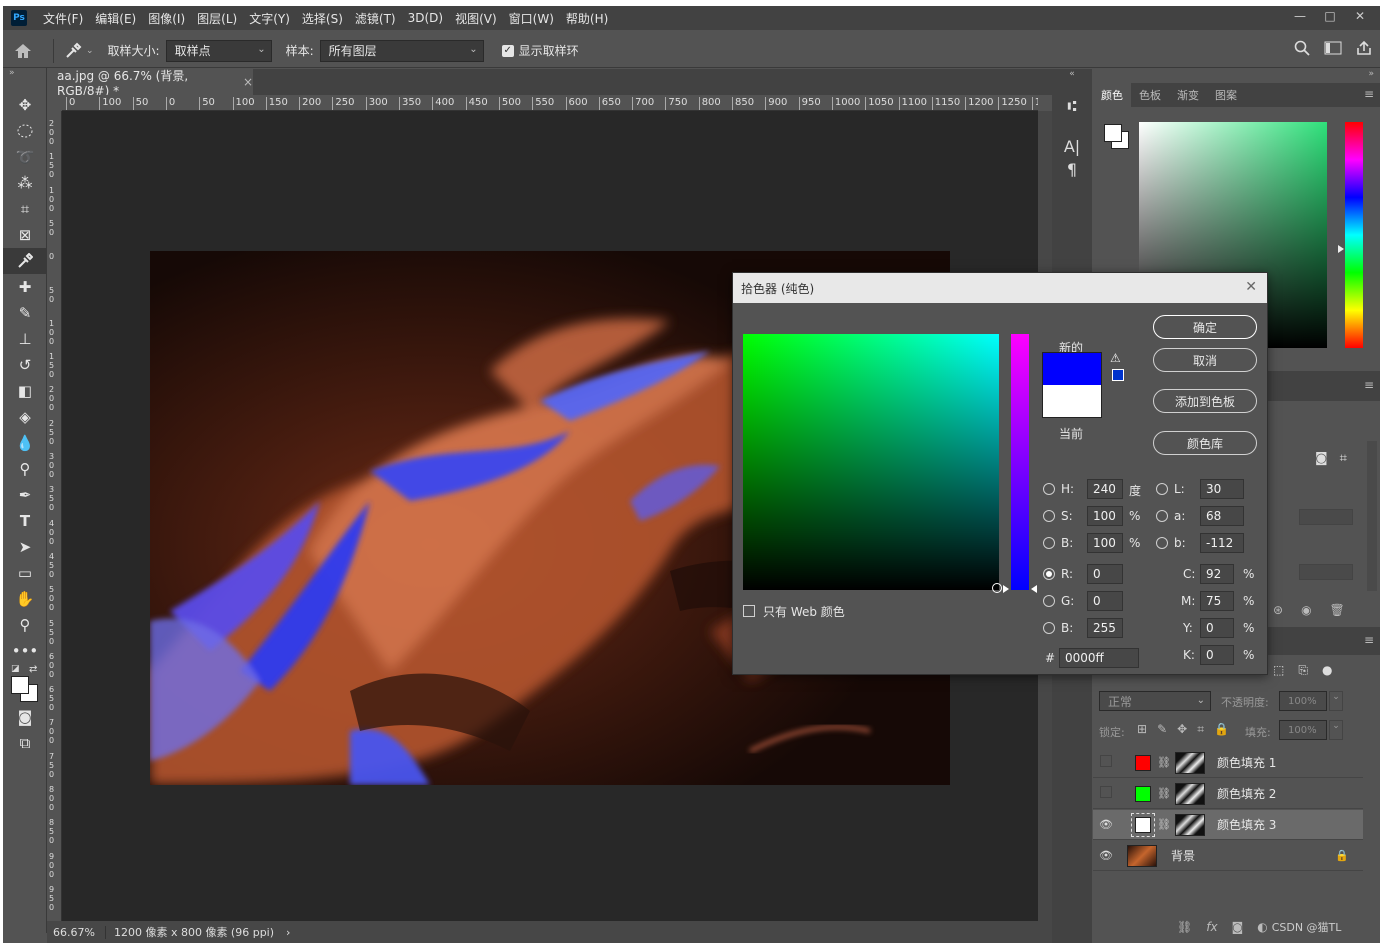 This screenshot has width=1382, height=943. Describe the element at coordinates (1072, 146) in the screenshot. I see `character-panel-icon: A|` at that location.